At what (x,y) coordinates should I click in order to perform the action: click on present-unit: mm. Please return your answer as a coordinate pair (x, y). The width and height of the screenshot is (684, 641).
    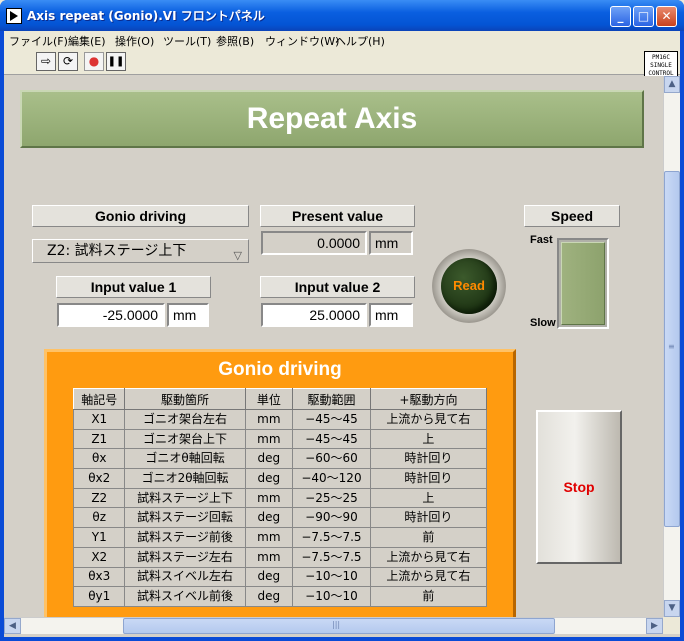
    Looking at the image, I should click on (391, 243).